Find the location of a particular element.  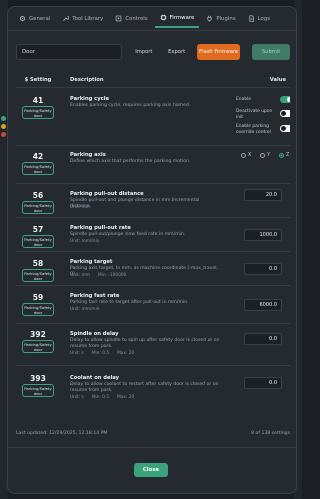

gear-icon is located at coordinates (22, 18).